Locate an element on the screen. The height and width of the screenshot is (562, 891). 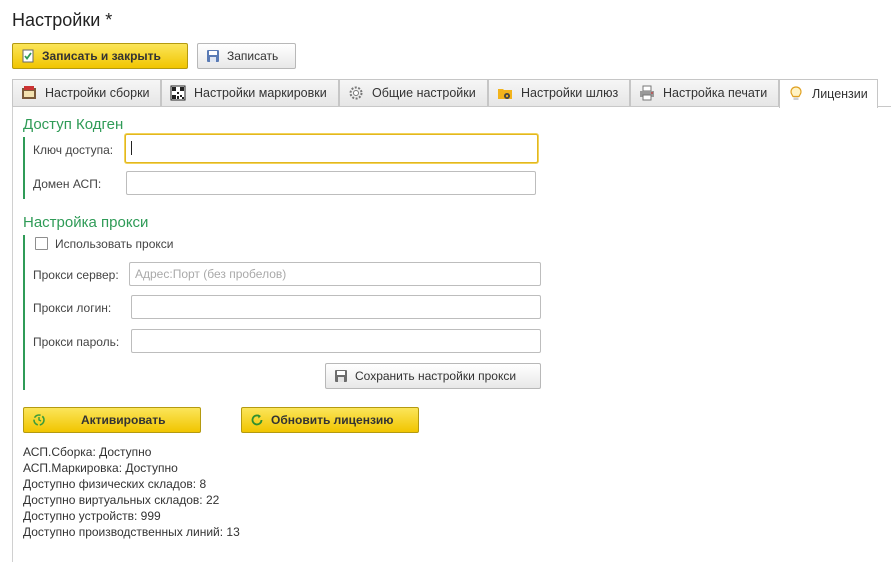
tab-assembly-settings: Настройки сборки is located at coordinates (86, 92).